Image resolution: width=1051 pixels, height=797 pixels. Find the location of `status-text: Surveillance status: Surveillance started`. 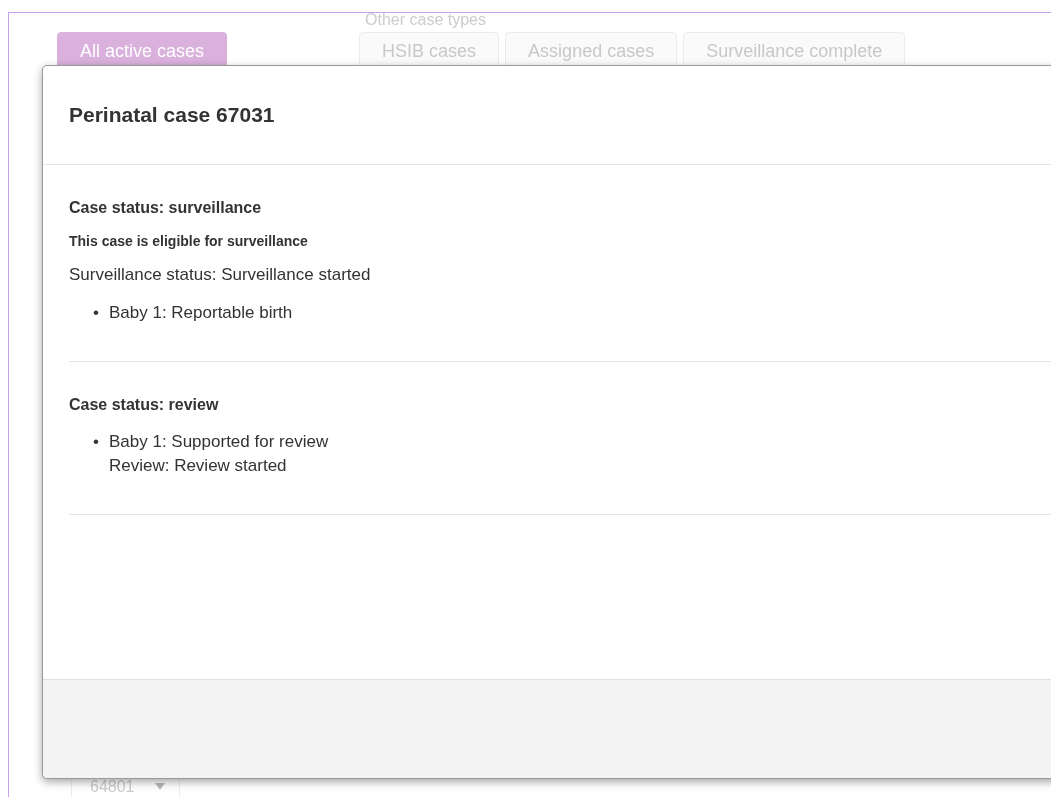

status-text: Surveillance status: Surveillance started is located at coordinates (220, 275).